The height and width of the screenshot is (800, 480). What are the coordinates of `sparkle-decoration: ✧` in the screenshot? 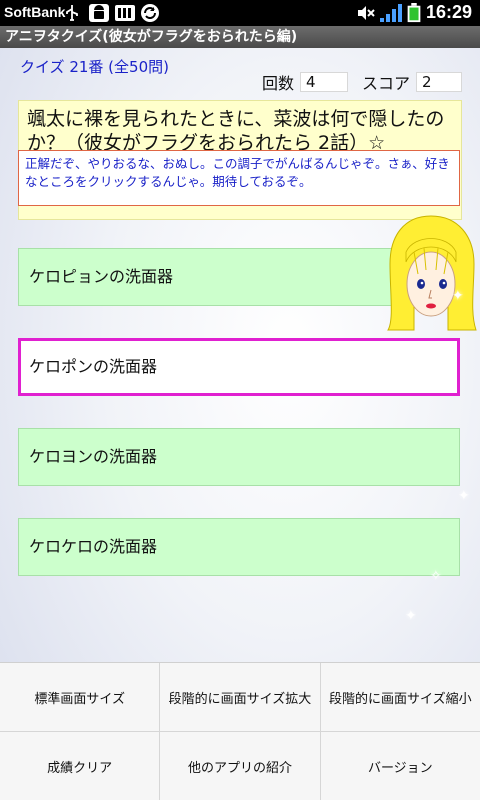 It's located at (436, 576).